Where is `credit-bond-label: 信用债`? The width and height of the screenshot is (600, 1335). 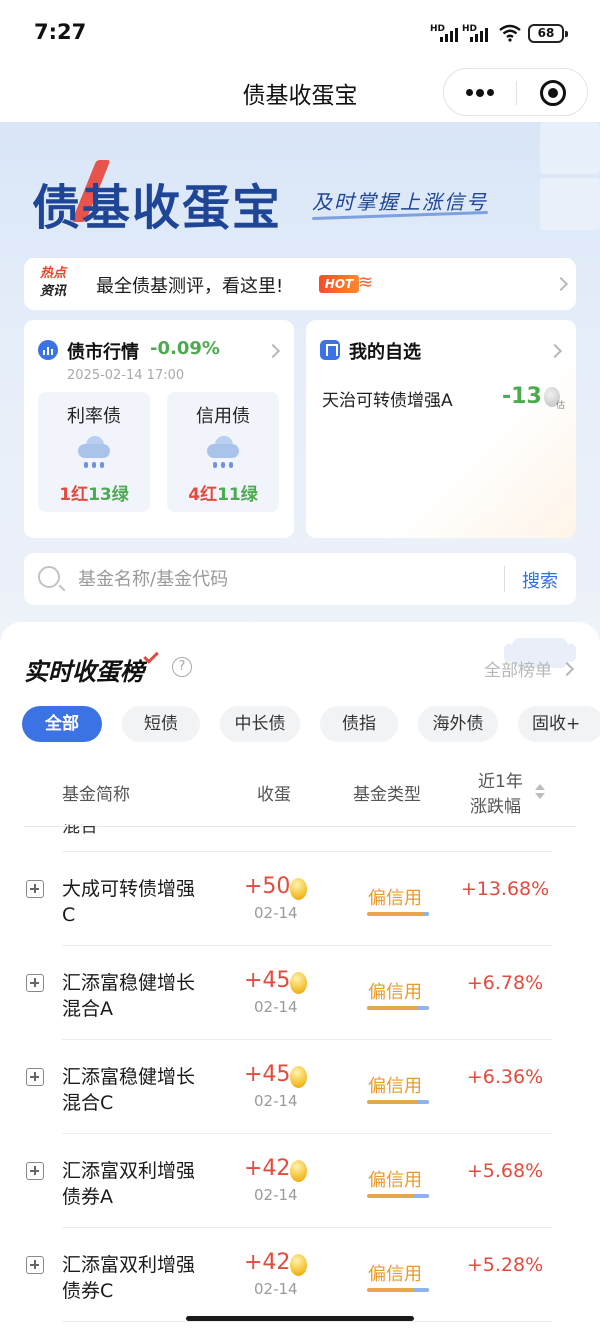 credit-bond-label: 信用债 is located at coordinates (223, 416).